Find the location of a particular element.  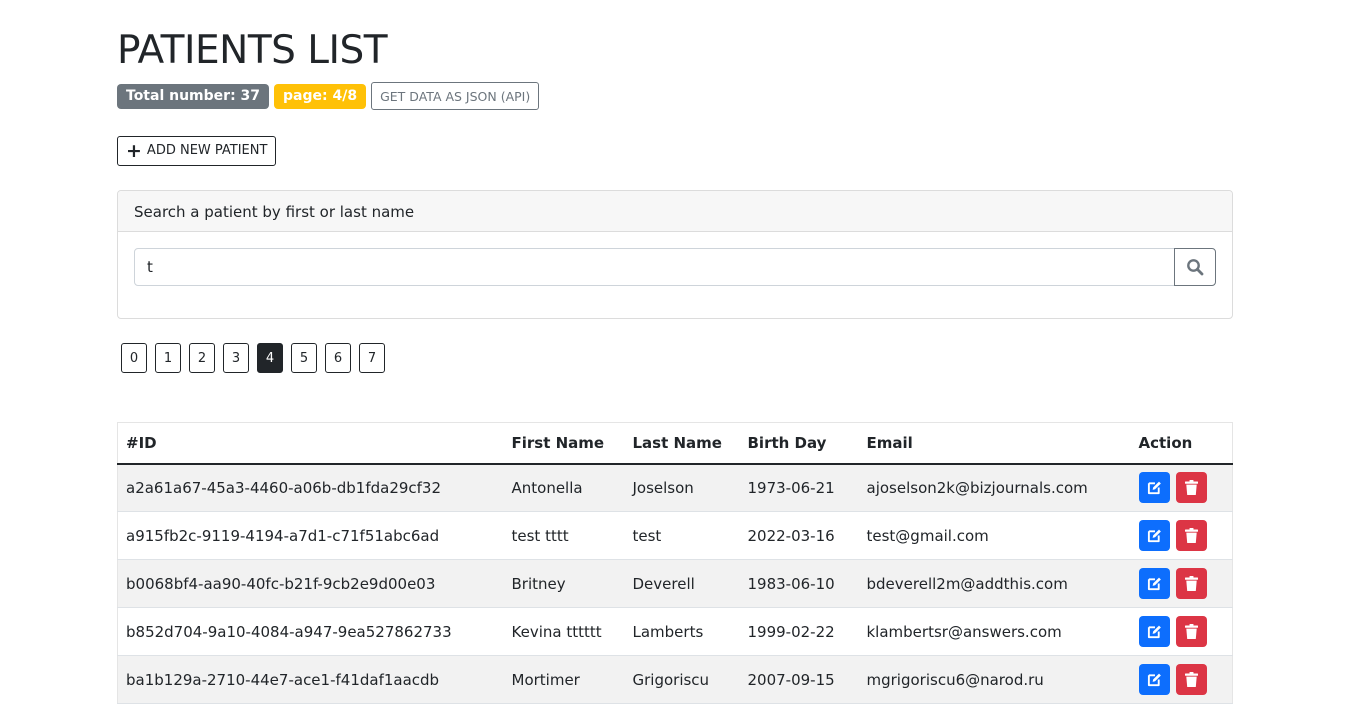

pagination: 01234567 is located at coordinates (253, 358).